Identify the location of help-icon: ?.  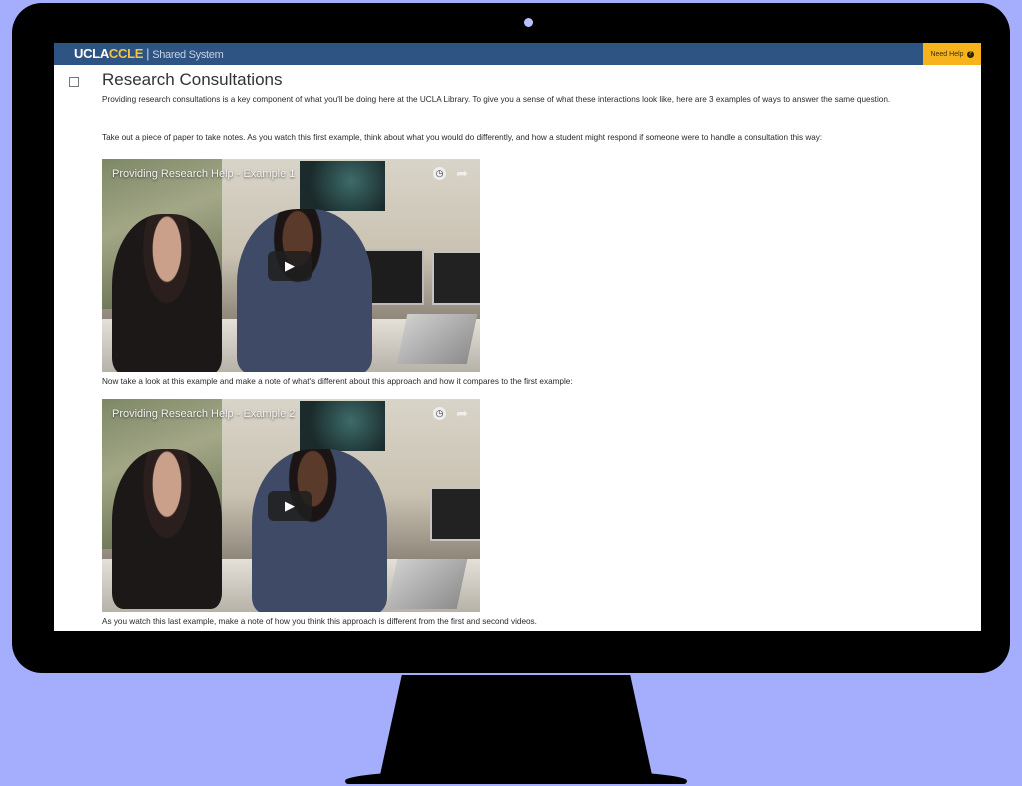
(970, 54).